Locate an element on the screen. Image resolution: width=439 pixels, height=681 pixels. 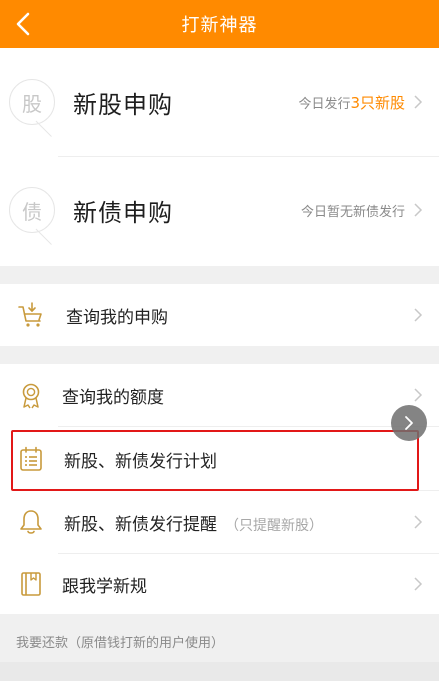
menu-item-label: 新股、新债发行计划 is located at coordinates (140, 461).